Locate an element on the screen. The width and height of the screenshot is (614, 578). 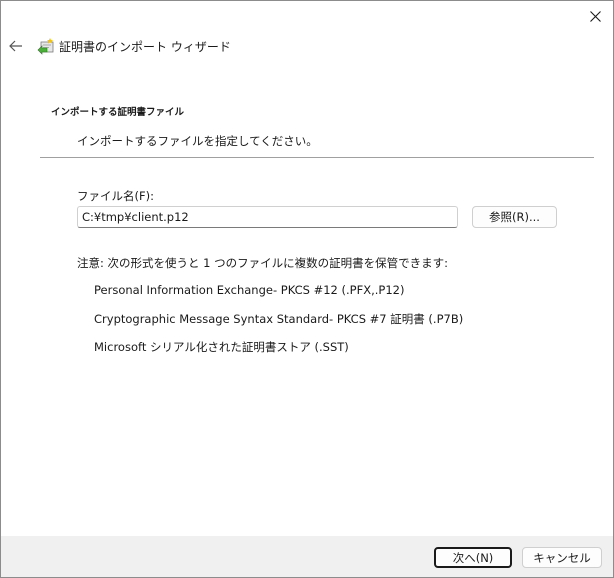
certificate-wizard-icon is located at coordinates (45, 46).